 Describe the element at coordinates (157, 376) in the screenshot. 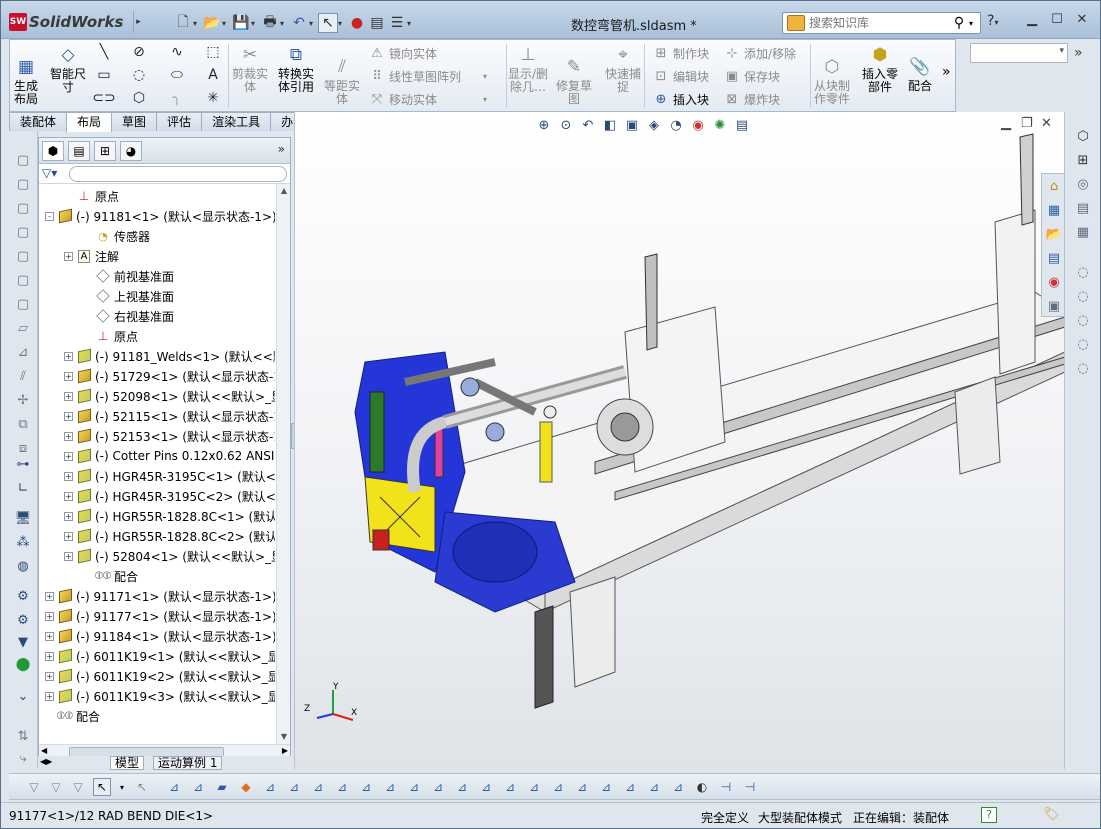

I see `tree-item: + (-) 51729<1> (默认<显示状态-1` at that location.